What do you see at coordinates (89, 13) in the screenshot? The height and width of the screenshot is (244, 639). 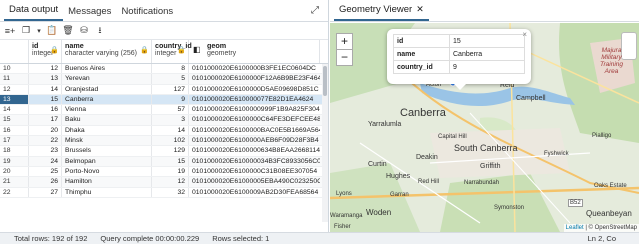 I see `tab-messages: Messages` at bounding box center [89, 13].